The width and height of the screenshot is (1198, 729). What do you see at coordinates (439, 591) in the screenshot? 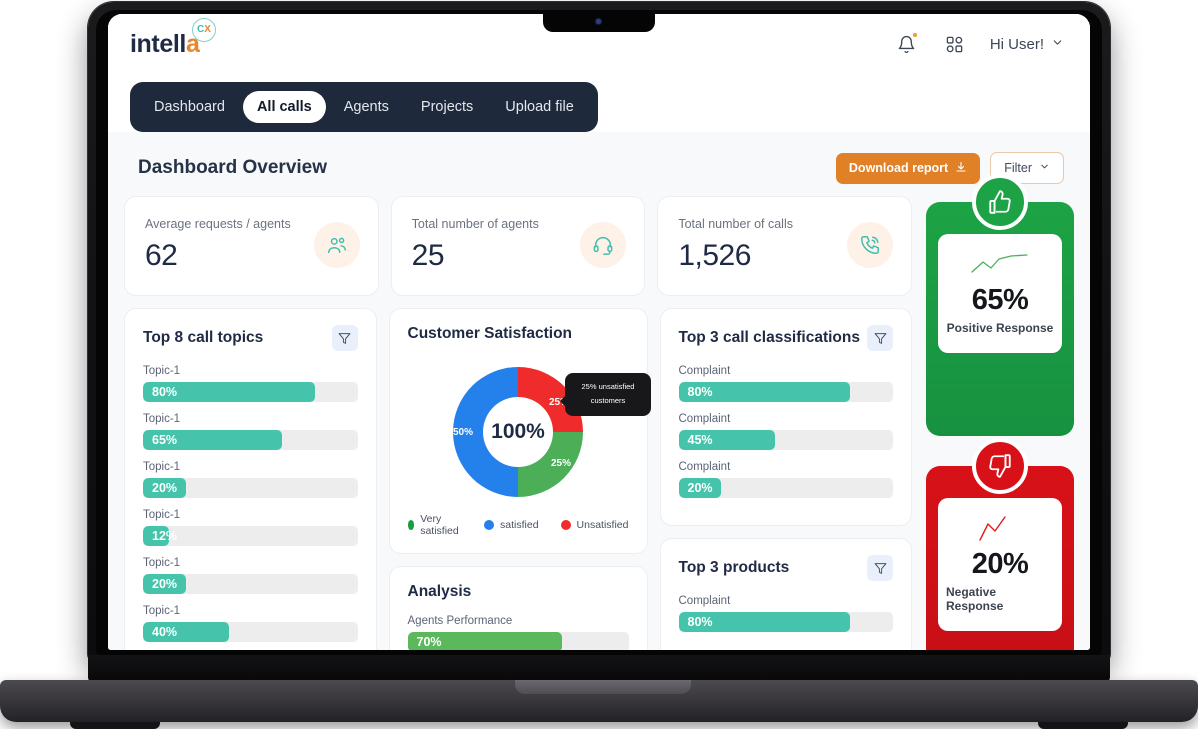
I see `panel-title: Analysis` at bounding box center [439, 591].